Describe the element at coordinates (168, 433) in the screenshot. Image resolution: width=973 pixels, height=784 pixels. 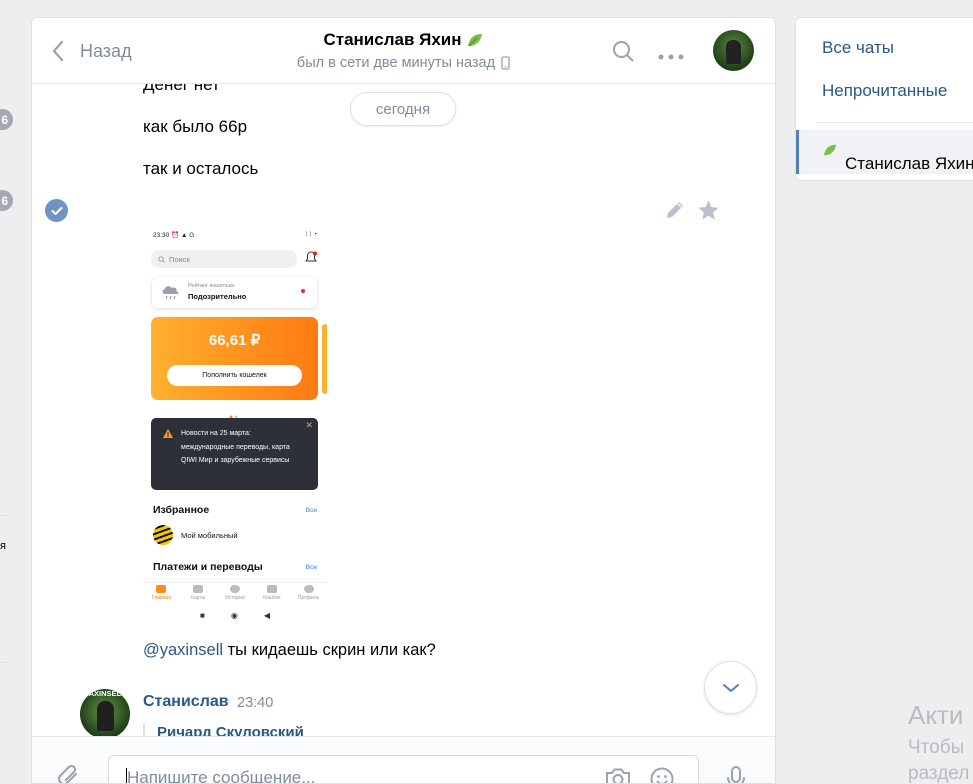
I see `warning-icon` at that location.